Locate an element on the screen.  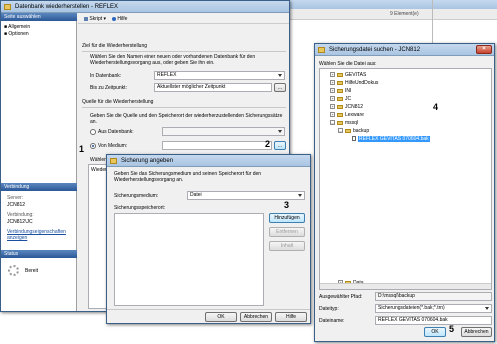
sidebar-header: Seite auswählen is located at coordinates (39, 17).